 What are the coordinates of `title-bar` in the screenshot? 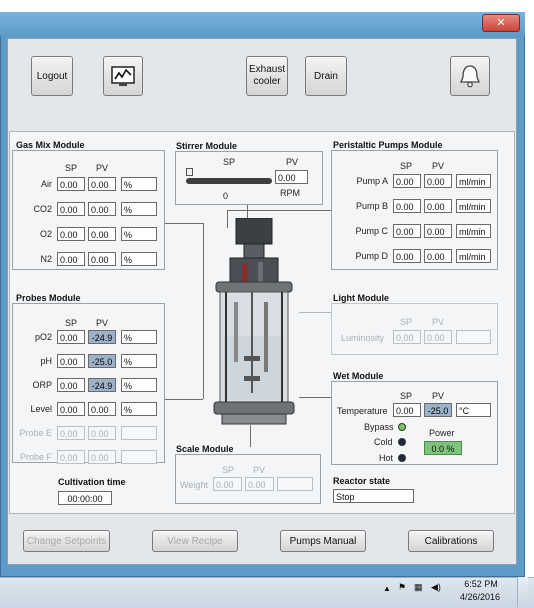 It's located at (262, 24).